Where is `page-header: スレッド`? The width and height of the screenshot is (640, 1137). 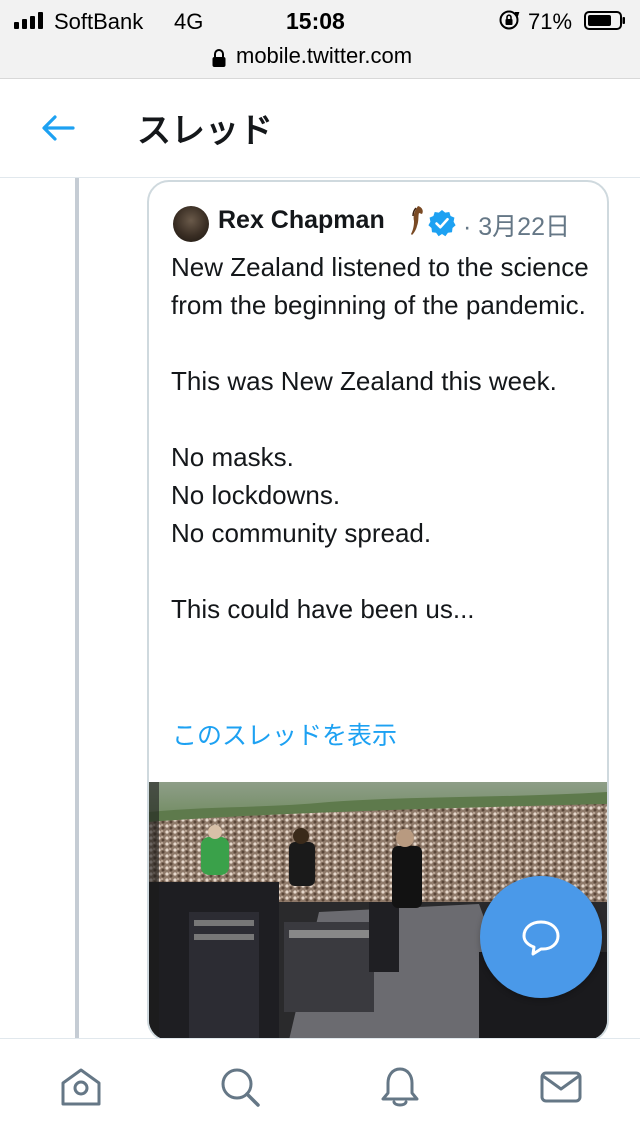 page-header: スレッド is located at coordinates (320, 128).